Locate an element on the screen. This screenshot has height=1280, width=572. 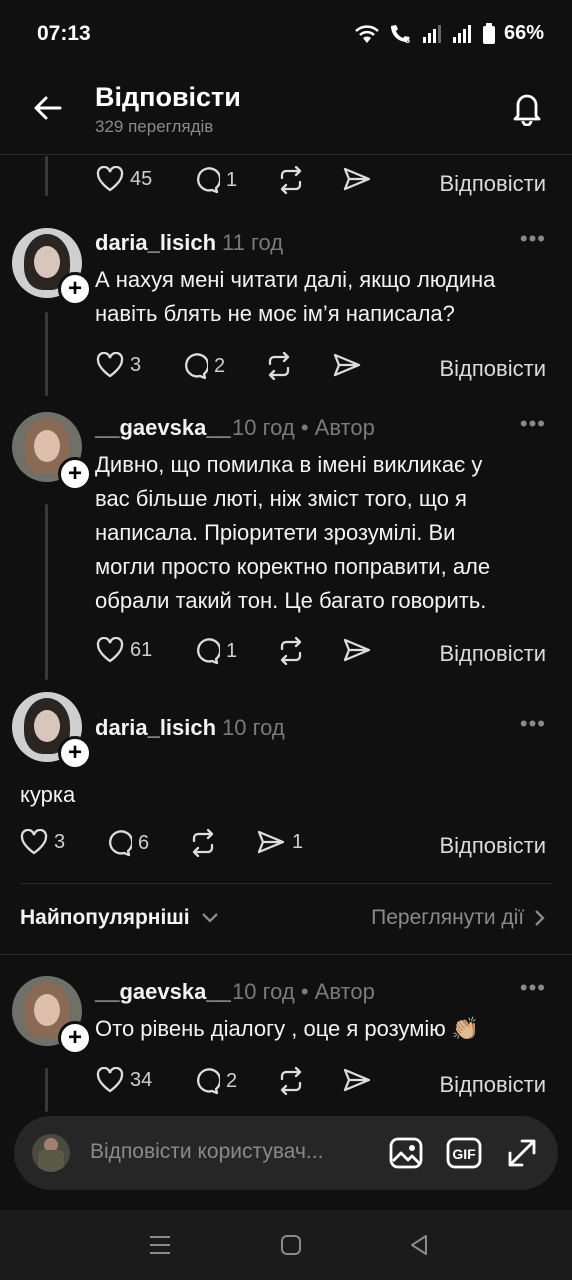
like-button: 45 is located at coordinates (124, 179).